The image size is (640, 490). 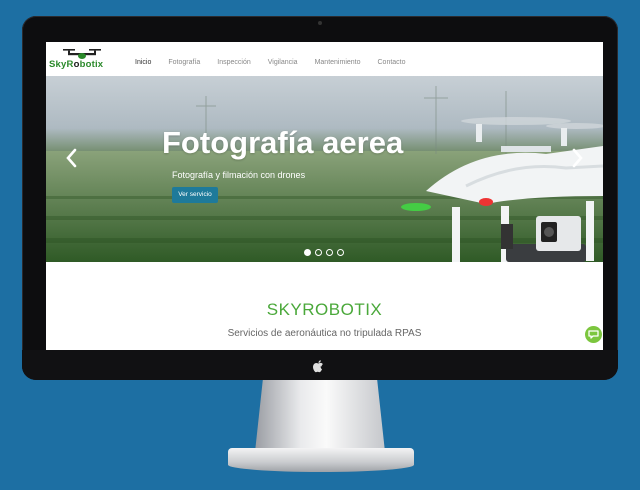 I want to click on carousel-prev-icon, so click(x=72, y=158).